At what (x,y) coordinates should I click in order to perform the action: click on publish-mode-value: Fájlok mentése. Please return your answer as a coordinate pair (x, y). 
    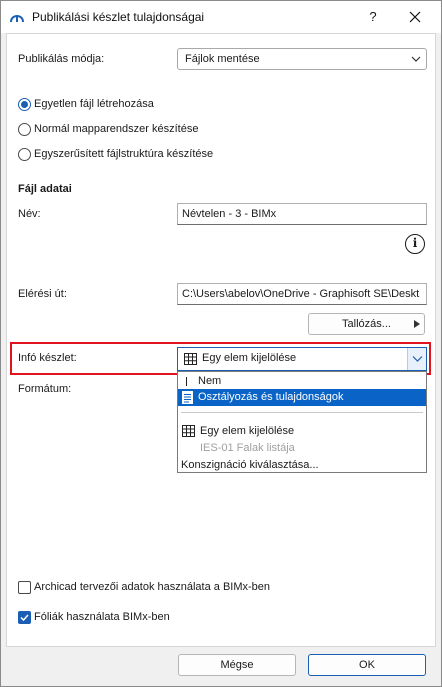
    Looking at the image, I should click on (222, 59).